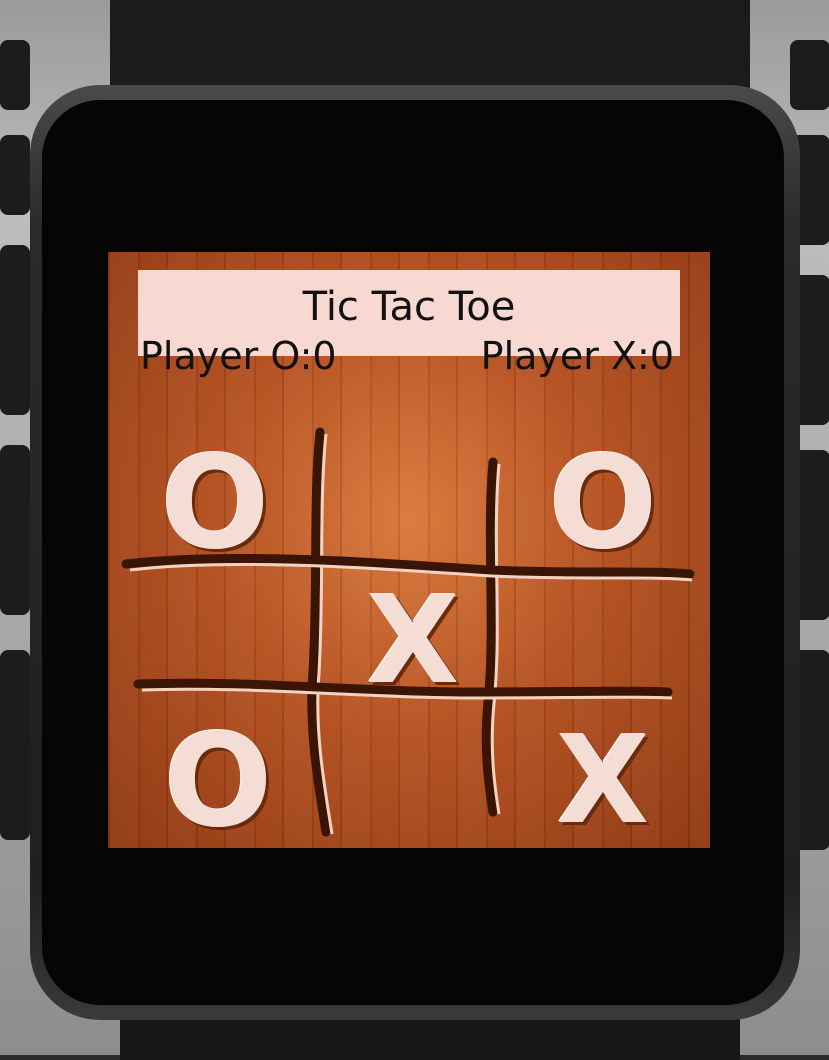 The height and width of the screenshot is (1060, 829). What do you see at coordinates (218, 782) in the screenshot?
I see `cell-2-0: O` at bounding box center [218, 782].